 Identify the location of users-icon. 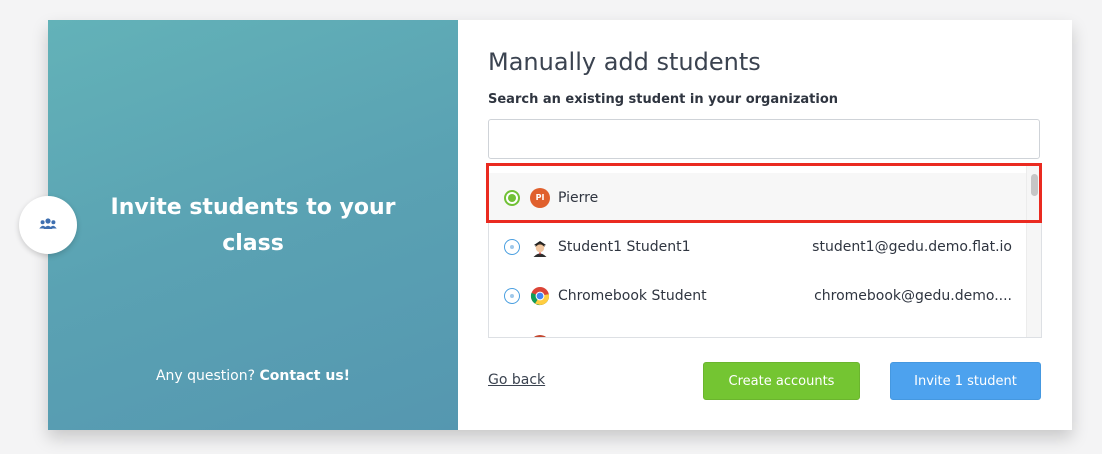
(48, 225).